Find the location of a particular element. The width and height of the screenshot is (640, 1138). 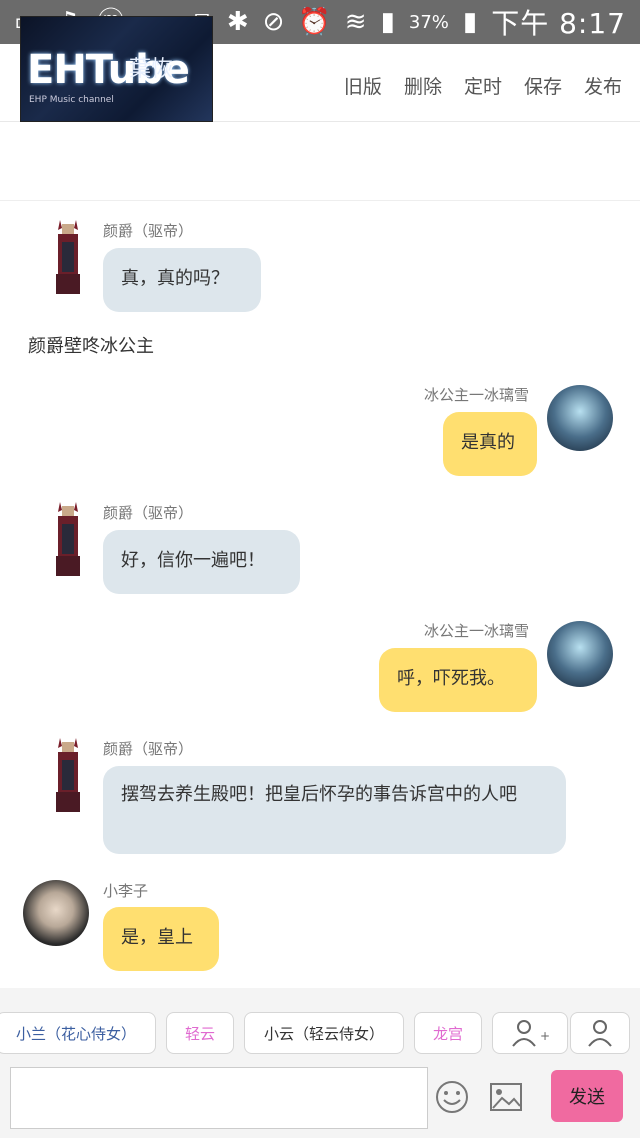

thumbnail-sub: EHP Music channel is located at coordinates (71, 100).